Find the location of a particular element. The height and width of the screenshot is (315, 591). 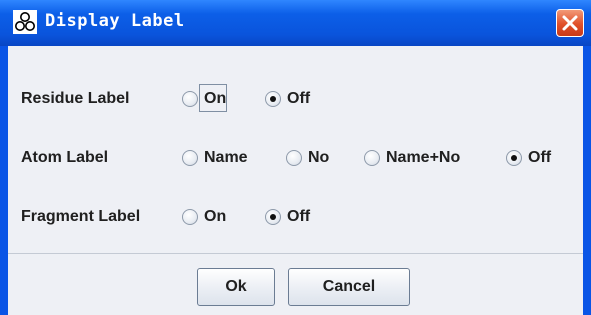

residue-label-row: Residue Label On Off is located at coordinates (295, 100).